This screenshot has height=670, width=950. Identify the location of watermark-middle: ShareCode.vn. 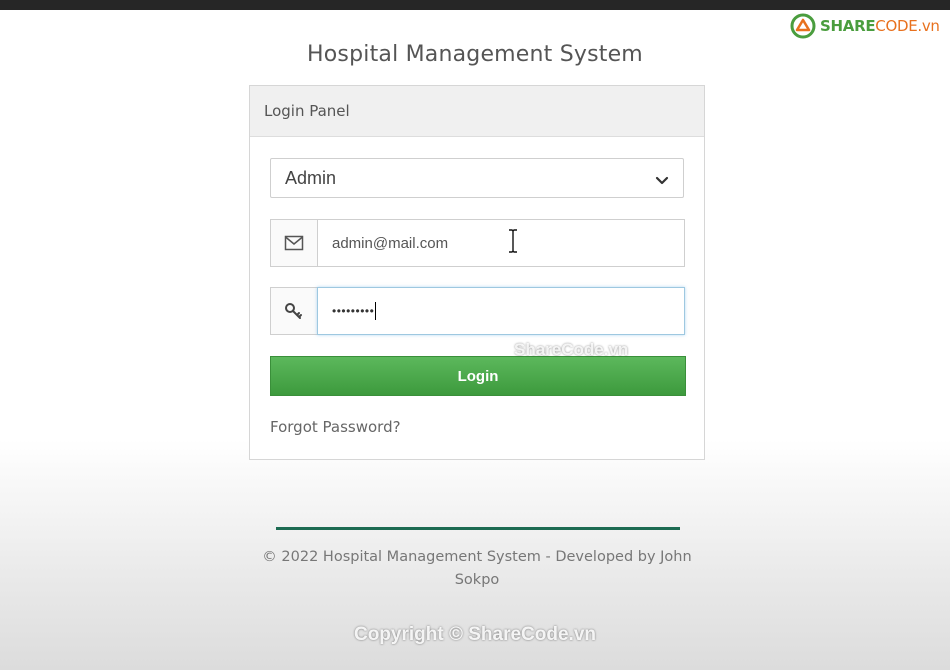
(571, 349).